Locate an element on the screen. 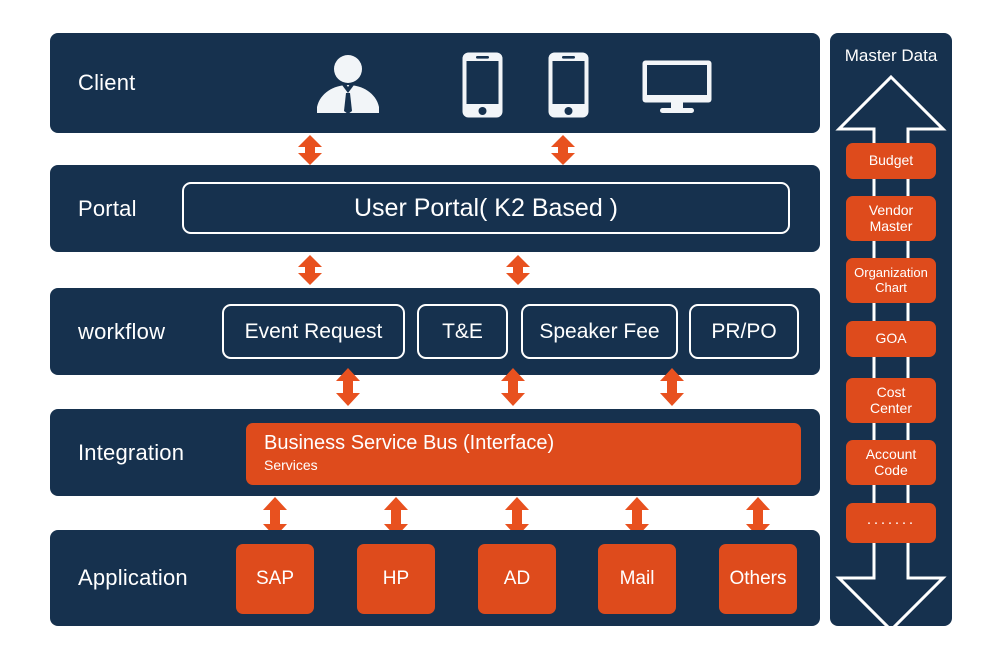 Image resolution: width=1000 pixels, height=663 pixels. master-data-item-label: Organization Chart is located at coordinates (891, 279).